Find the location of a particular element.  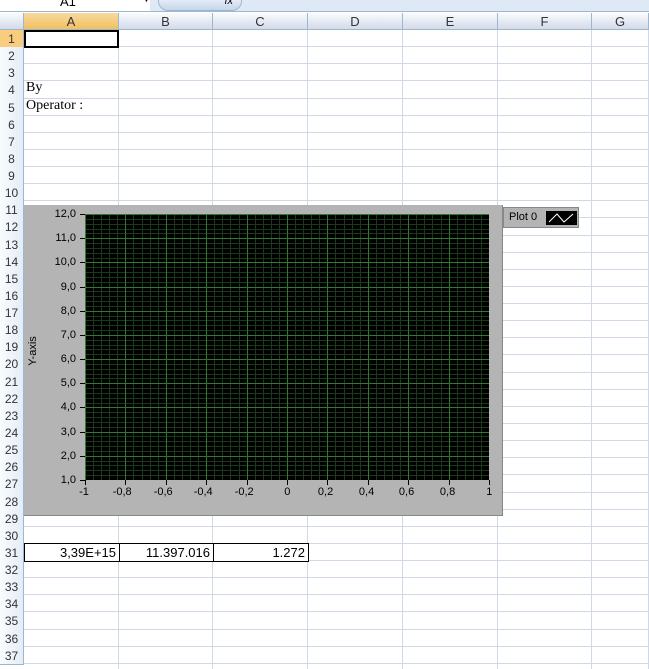

y-tick-label: 7,0 is located at coordinates (68, 334).